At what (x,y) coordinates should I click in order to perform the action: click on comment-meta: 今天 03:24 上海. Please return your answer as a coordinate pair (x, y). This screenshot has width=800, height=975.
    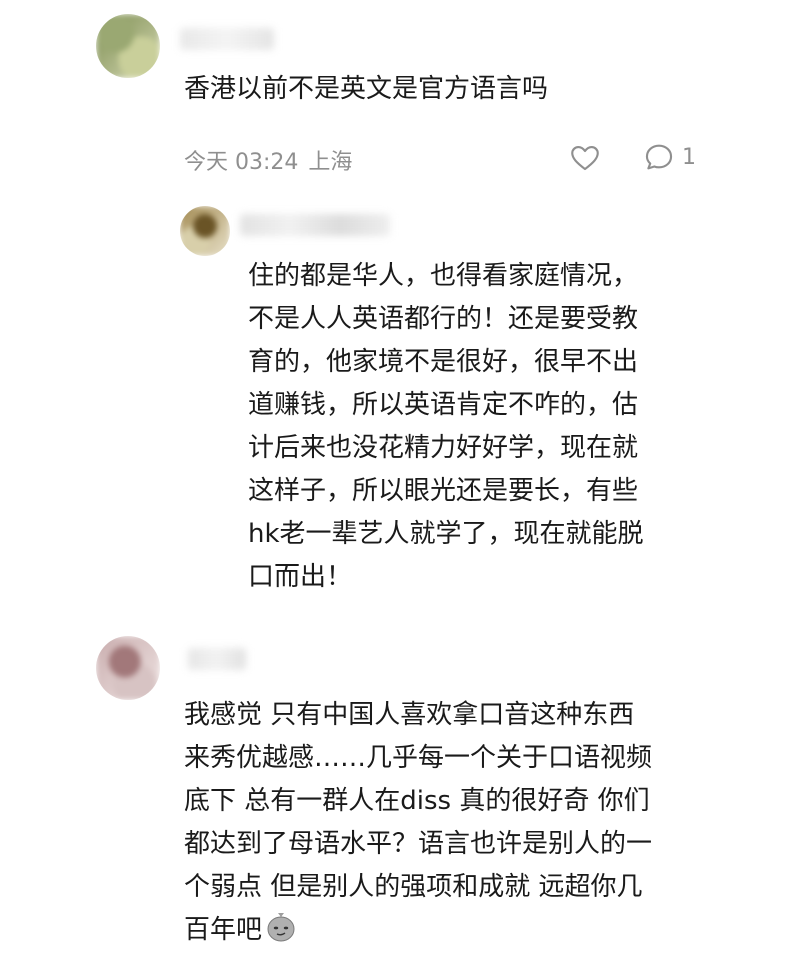
    Looking at the image, I should click on (268, 160).